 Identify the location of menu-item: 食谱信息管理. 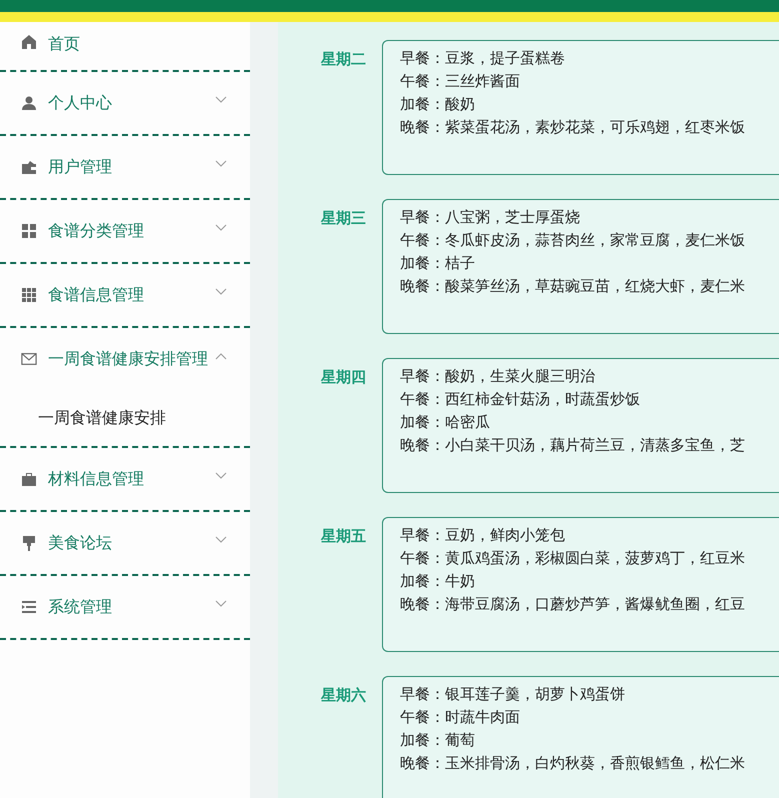
(125, 295).